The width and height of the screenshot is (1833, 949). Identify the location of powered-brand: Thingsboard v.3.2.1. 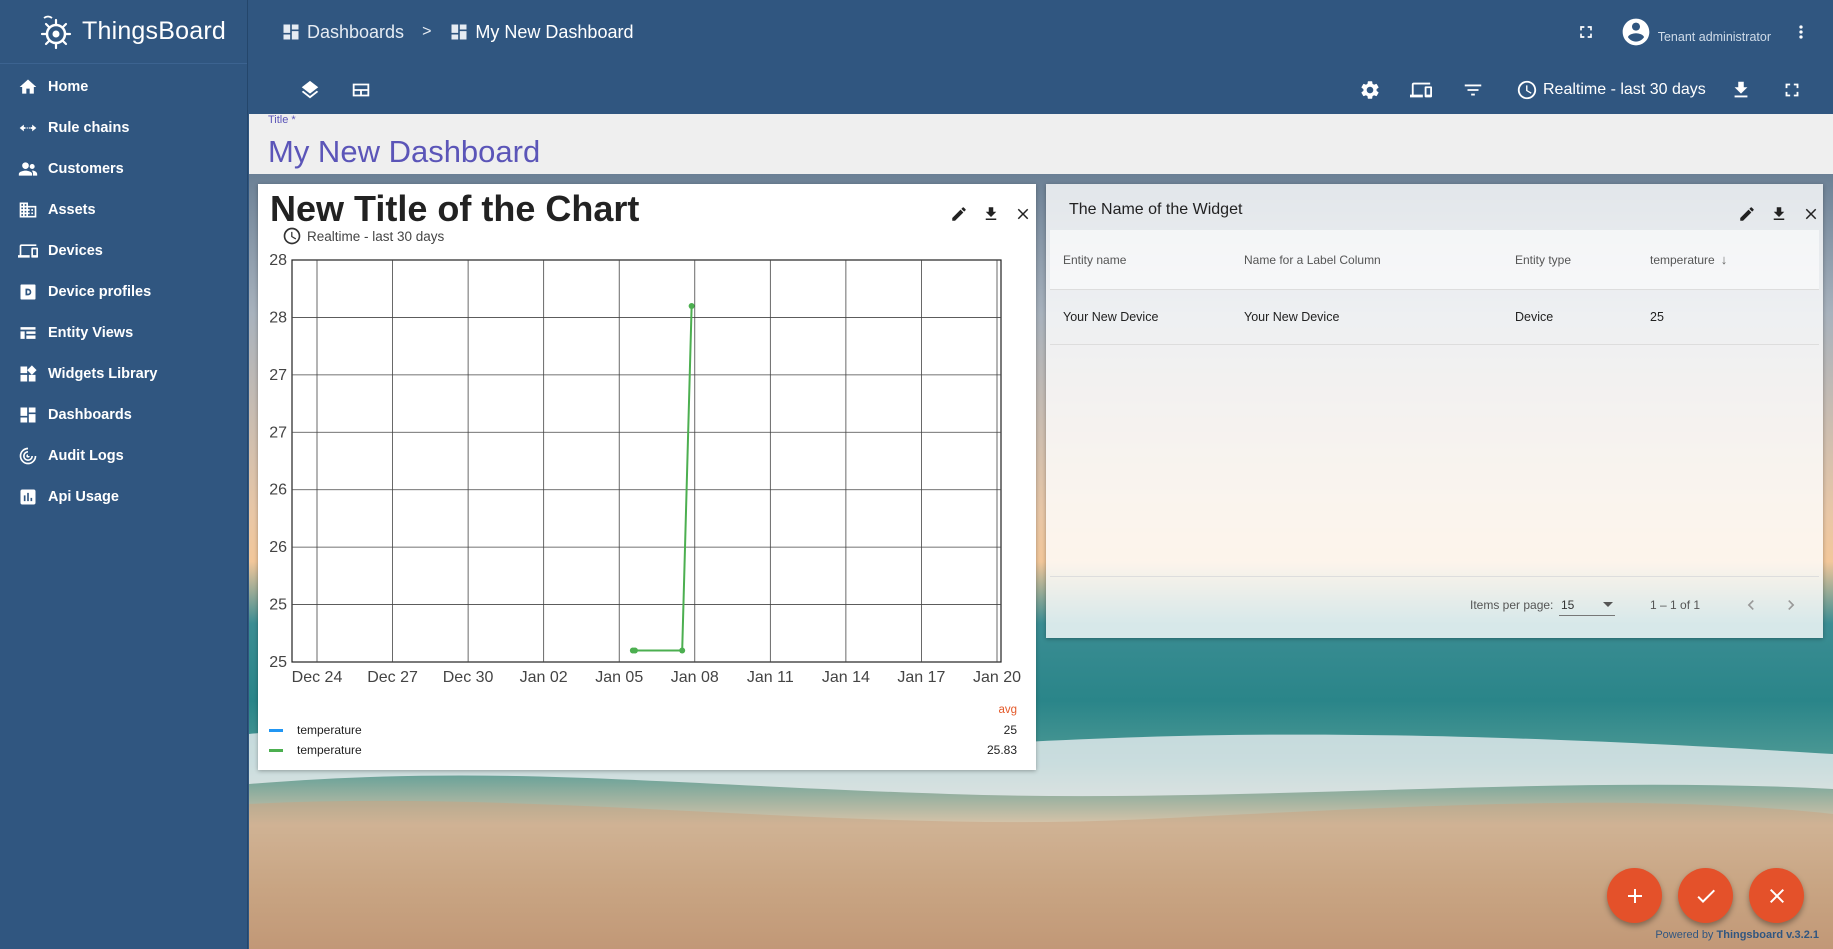
(1768, 935).